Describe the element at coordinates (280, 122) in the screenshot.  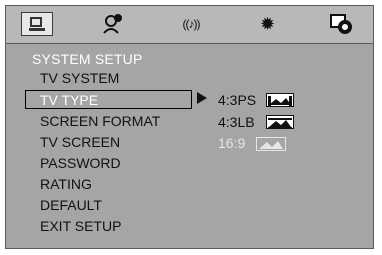
I see `letterbox-icon` at that location.